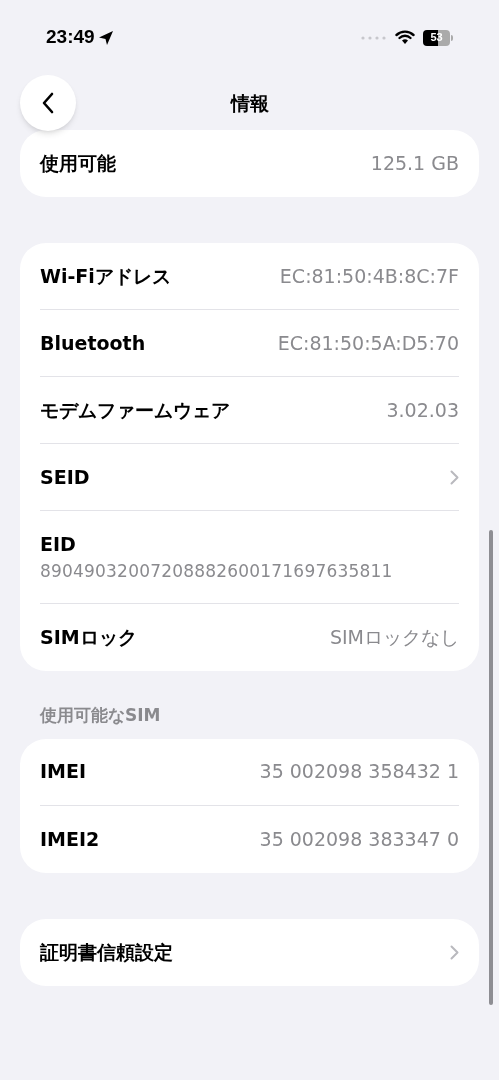 This screenshot has height=1080, width=499. Describe the element at coordinates (368, 343) in the screenshot. I see `row-value: EC:81:50:5A:D5:70` at that location.